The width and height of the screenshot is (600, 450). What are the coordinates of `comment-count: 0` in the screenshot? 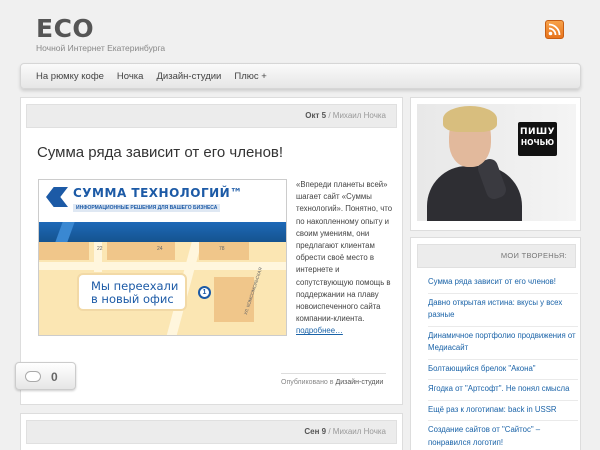 It's located at (54, 377).